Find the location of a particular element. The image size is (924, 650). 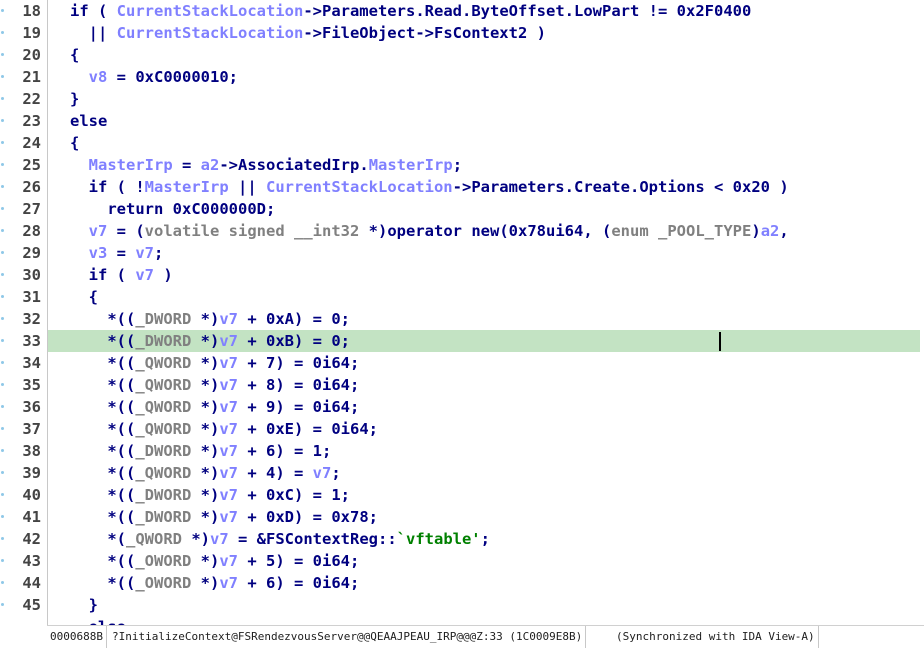

line-number: 34 is located at coordinates (31, 363).